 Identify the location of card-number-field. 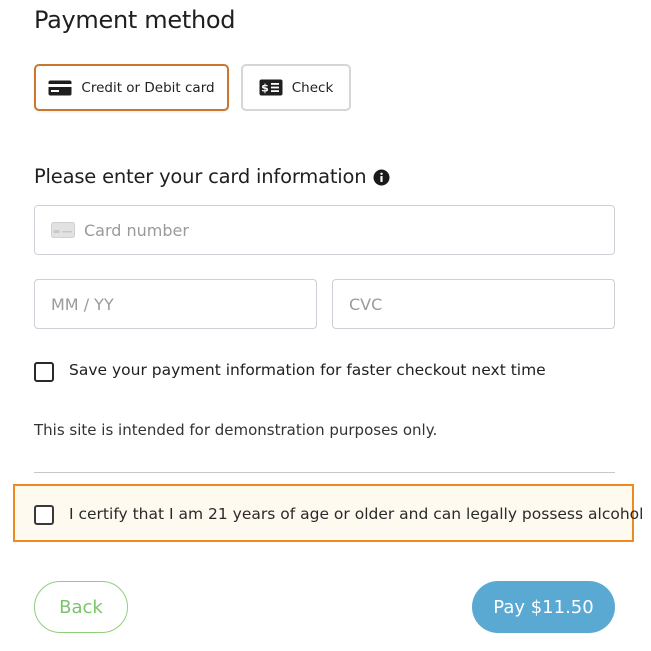
(324, 230).